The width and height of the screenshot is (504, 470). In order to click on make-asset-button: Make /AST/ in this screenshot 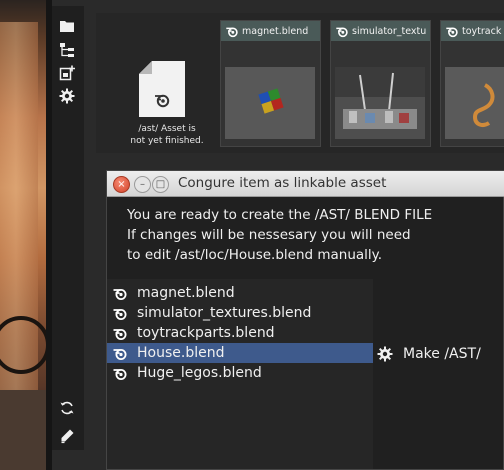, I will do `click(440, 354)`.